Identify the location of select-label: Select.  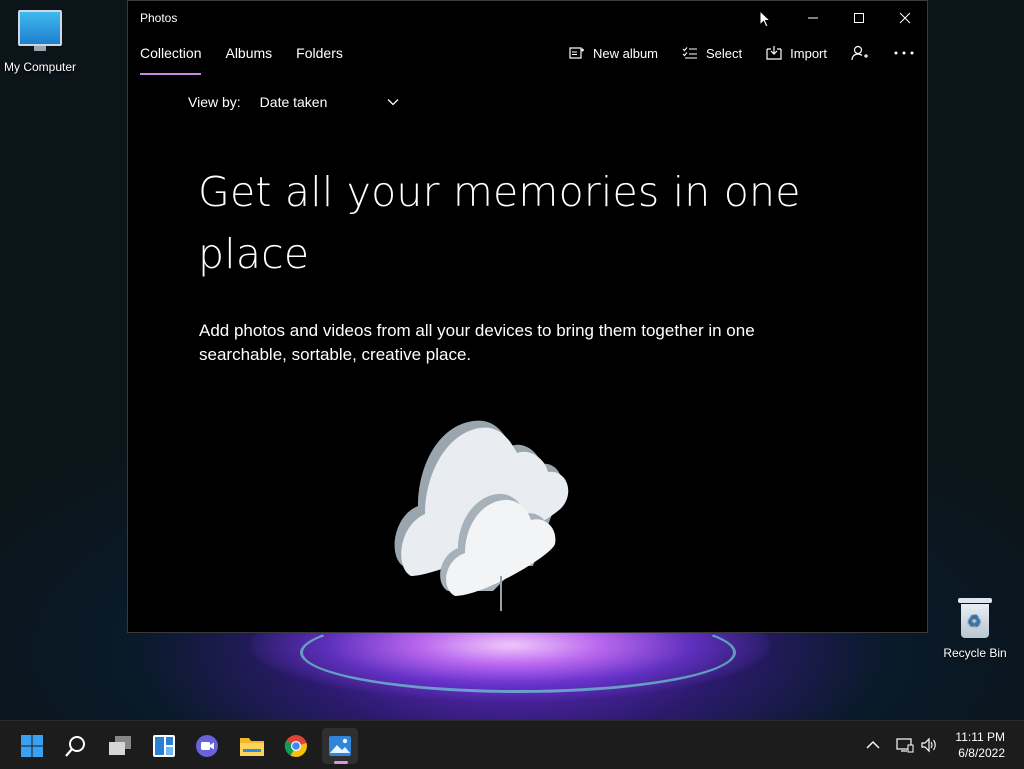
(724, 53).